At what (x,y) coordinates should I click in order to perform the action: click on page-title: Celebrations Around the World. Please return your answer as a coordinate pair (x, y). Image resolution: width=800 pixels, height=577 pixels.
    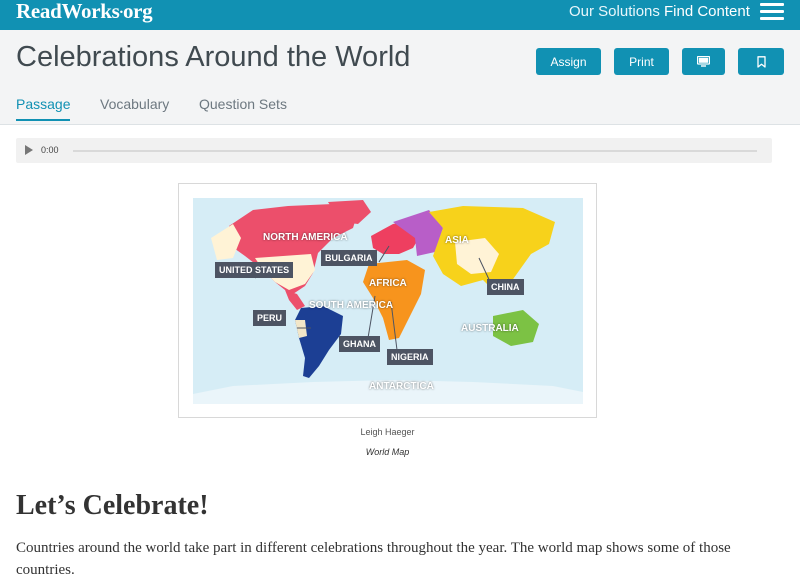
    Looking at the image, I should click on (213, 57).